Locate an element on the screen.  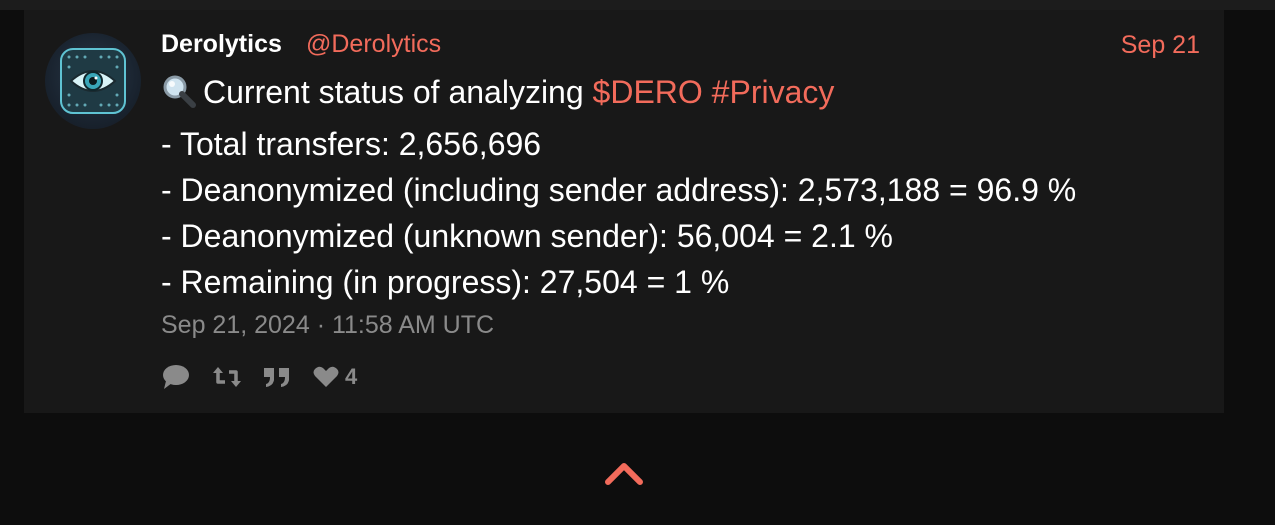
top-bar is located at coordinates (637, 5).